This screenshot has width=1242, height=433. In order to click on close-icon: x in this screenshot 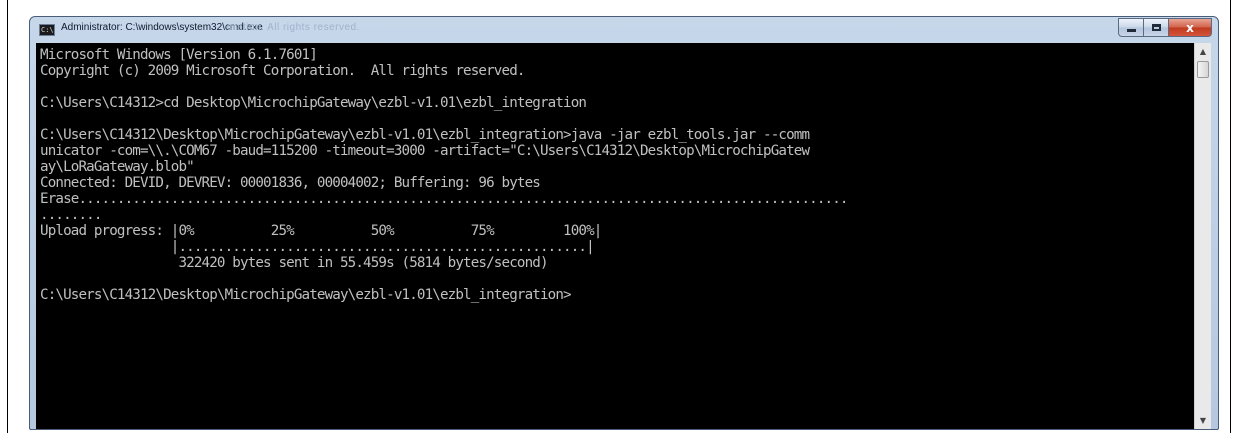, I will do `click(1190, 27)`.